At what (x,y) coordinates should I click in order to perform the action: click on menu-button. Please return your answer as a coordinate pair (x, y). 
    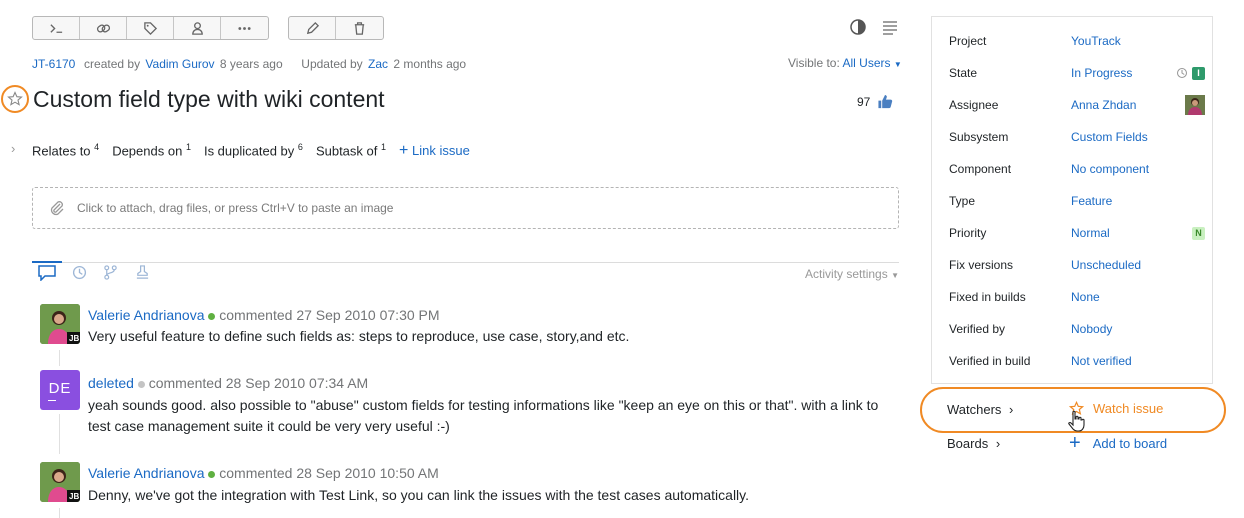
    Looking at the image, I should click on (890, 28).